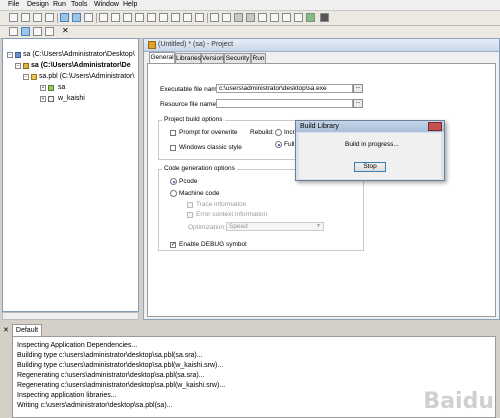 The height and width of the screenshot is (418, 500). I want to click on menu-object-icon, so click(127, 17).